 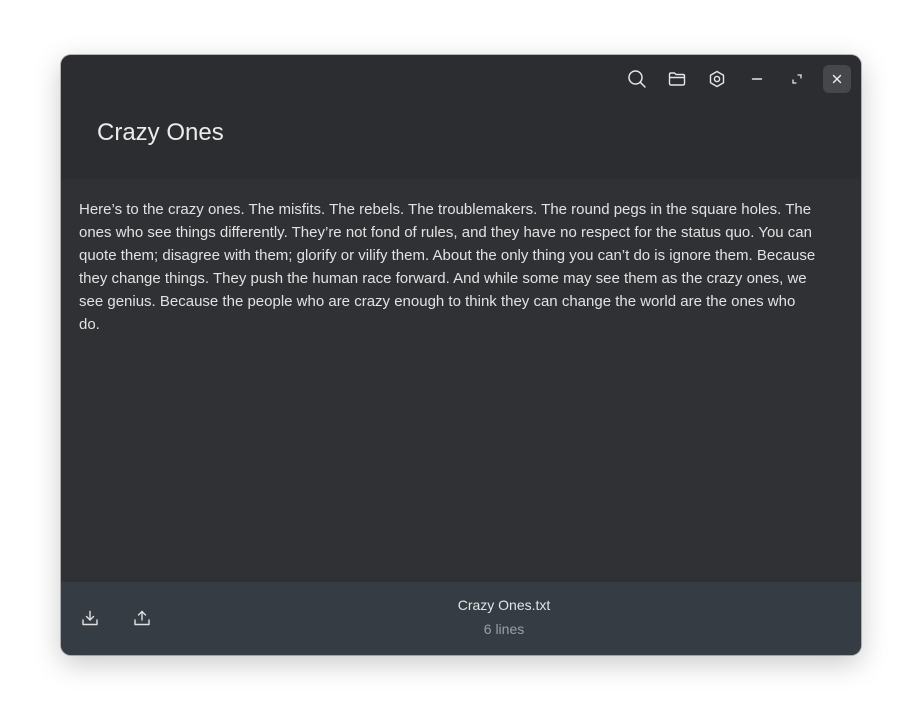 I want to click on close-icon, so click(x=837, y=79).